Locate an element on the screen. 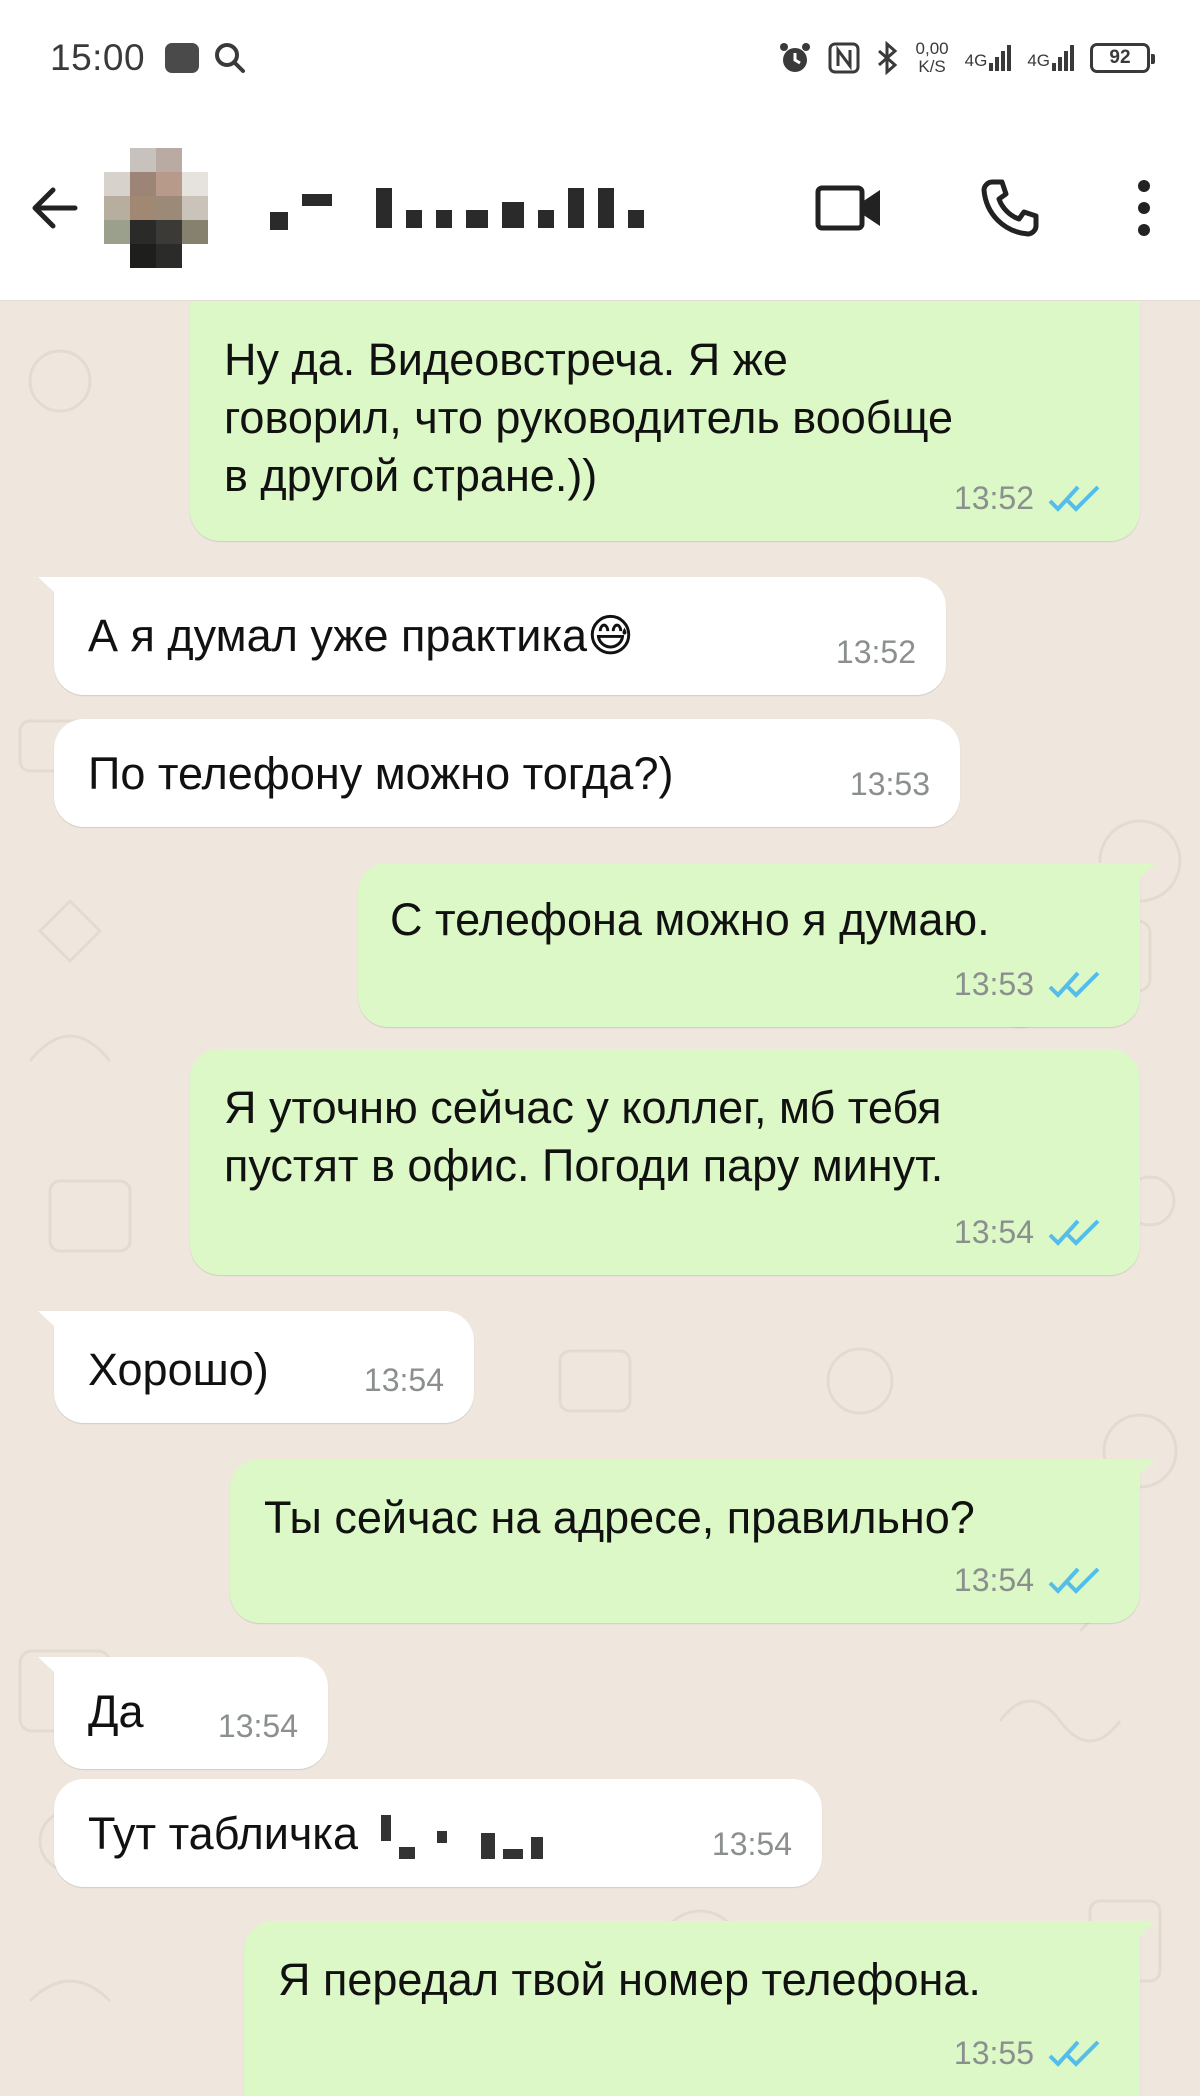  status-bar: 15:00 0,00 K/S 4G 4G 92 is located at coordinates (600, 57).